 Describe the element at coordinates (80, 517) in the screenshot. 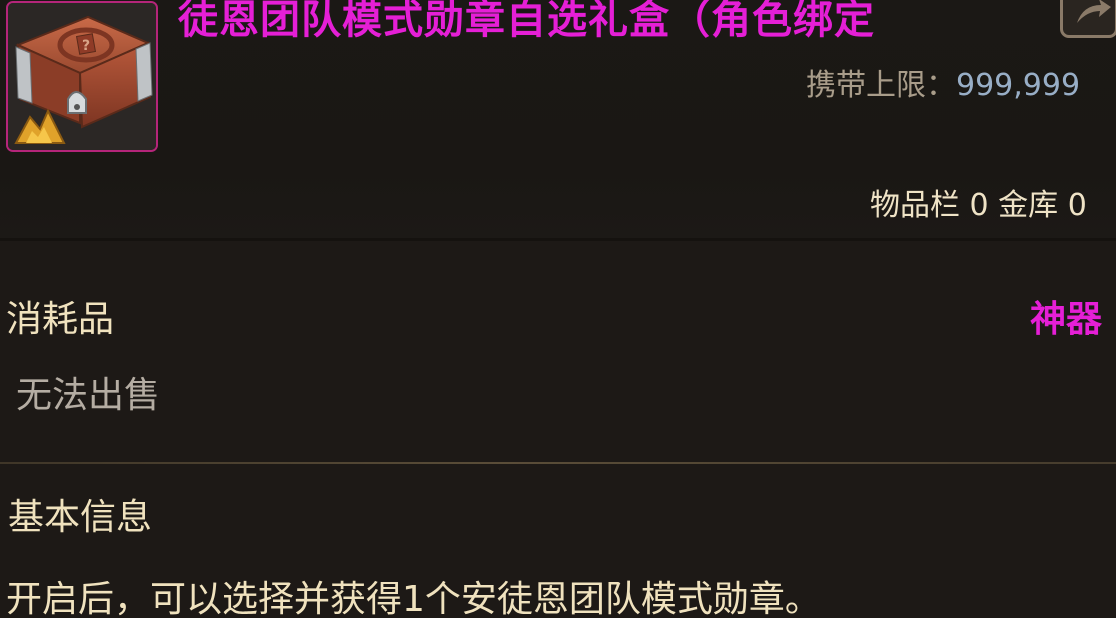

I see `basic-info-title: 基本信息` at that location.